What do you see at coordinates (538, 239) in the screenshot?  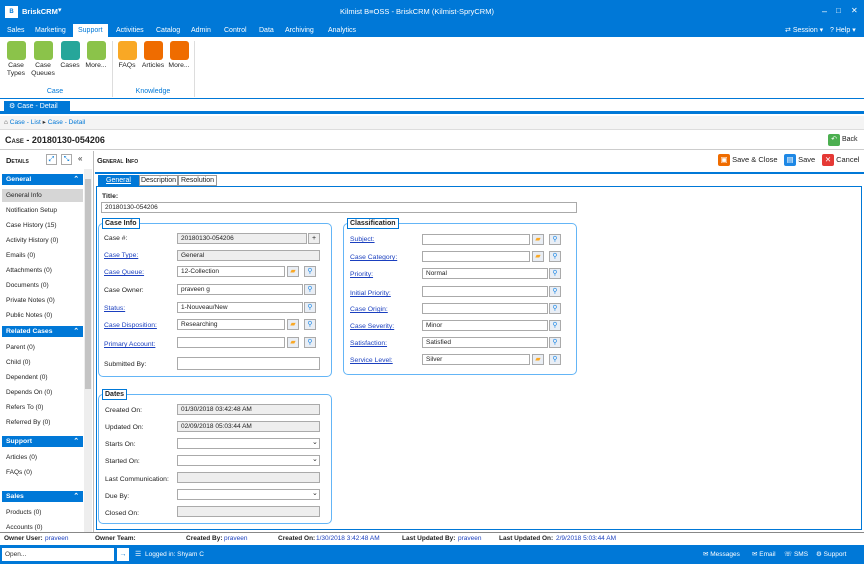 I see `subject-folder-icon: ▰` at bounding box center [538, 239].